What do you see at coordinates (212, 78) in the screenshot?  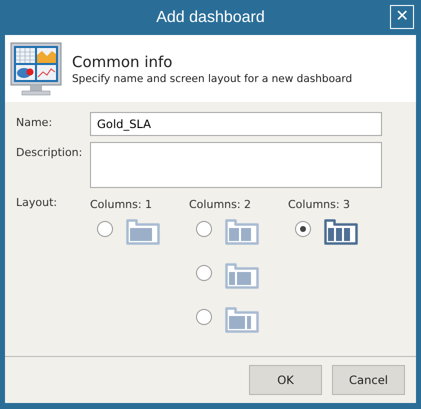 I see `section-subtitle: Specify name and screen layout for a new dashboard` at bounding box center [212, 78].